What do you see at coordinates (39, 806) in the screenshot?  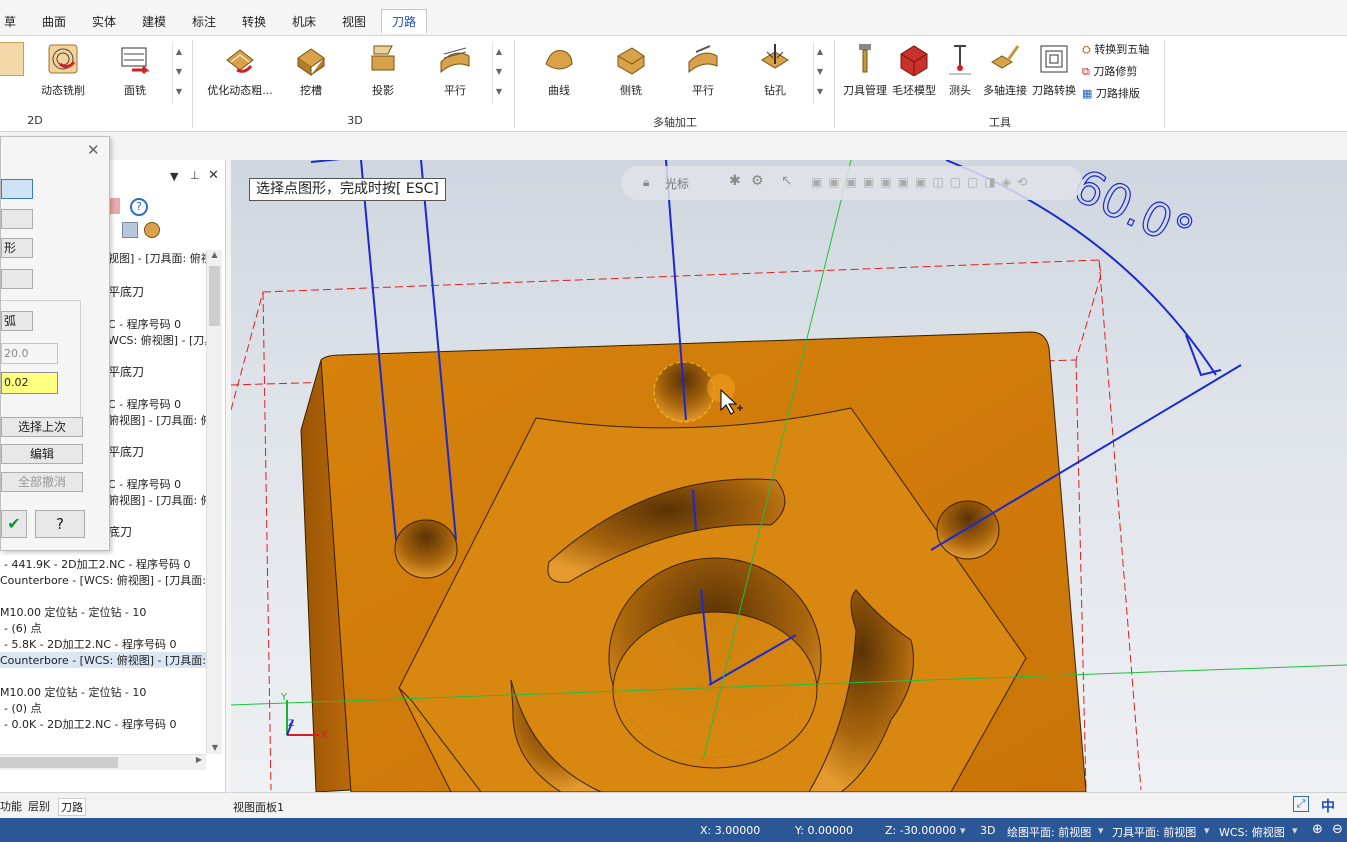 I see `tab-levels: 层别` at bounding box center [39, 806].